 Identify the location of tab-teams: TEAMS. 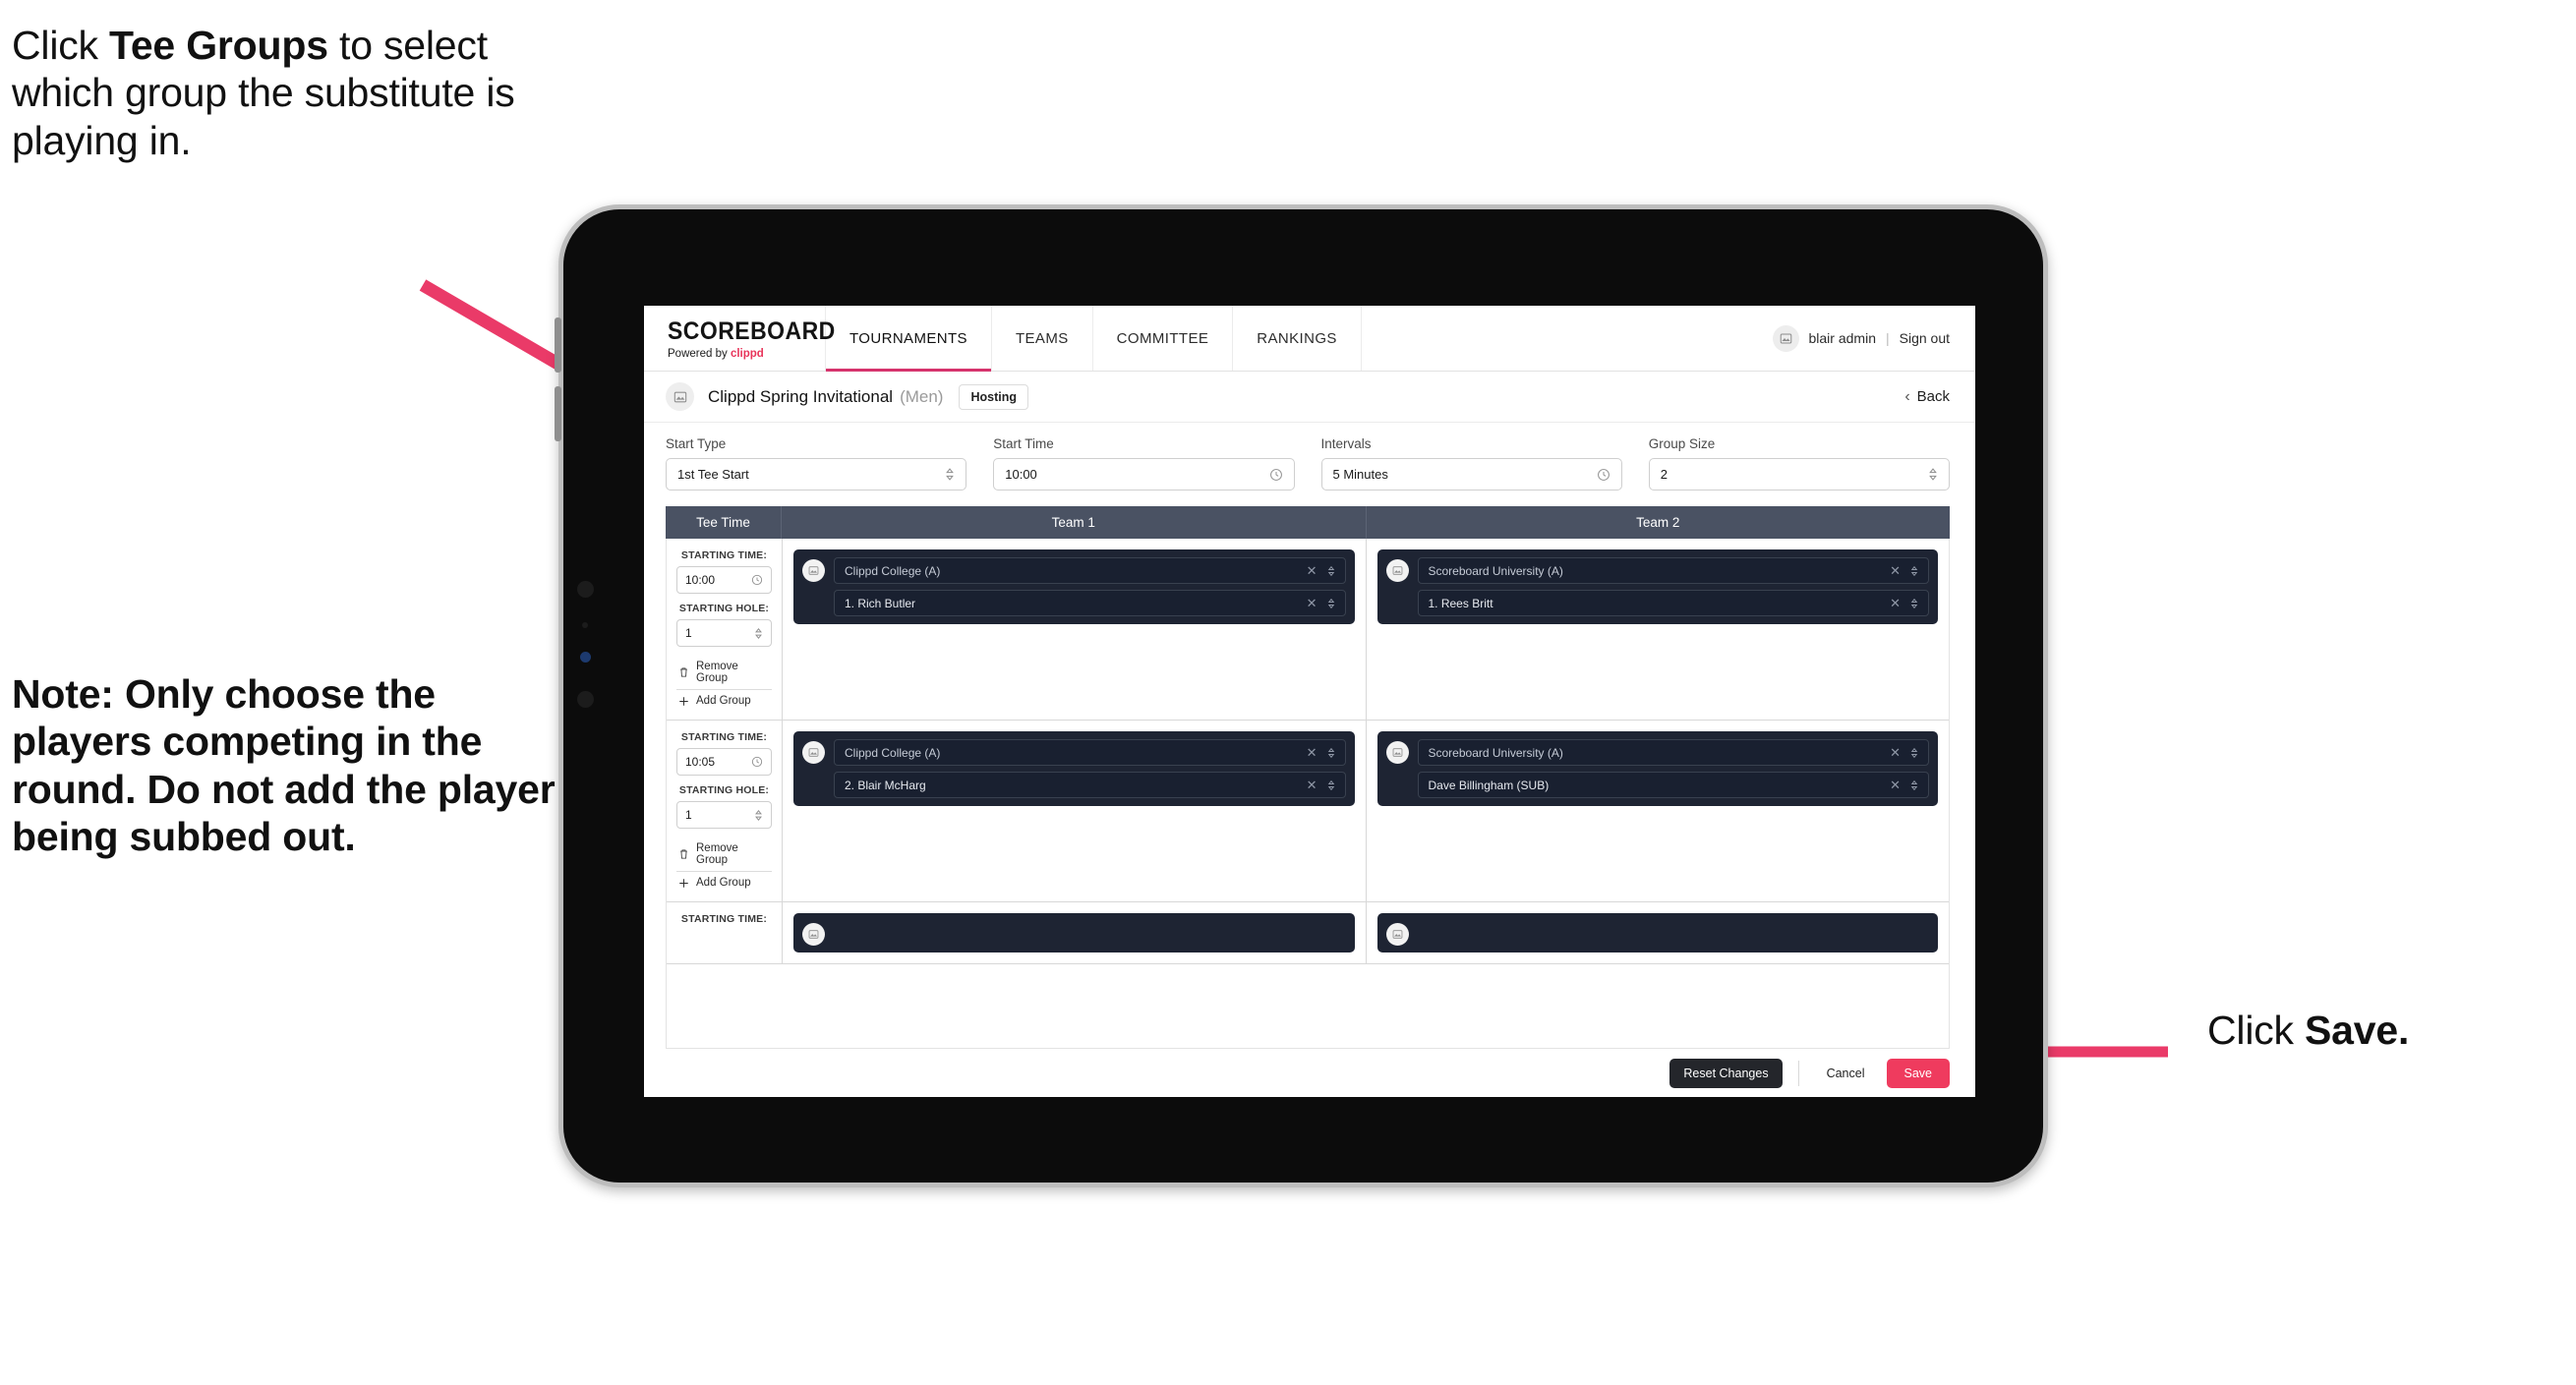
(1042, 339).